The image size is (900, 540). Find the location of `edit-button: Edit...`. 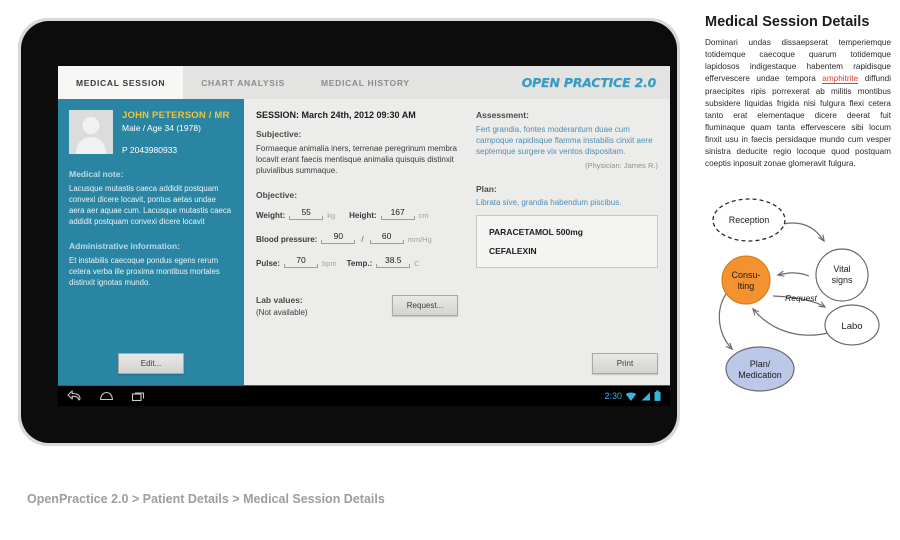

edit-button: Edit... is located at coordinates (151, 363).